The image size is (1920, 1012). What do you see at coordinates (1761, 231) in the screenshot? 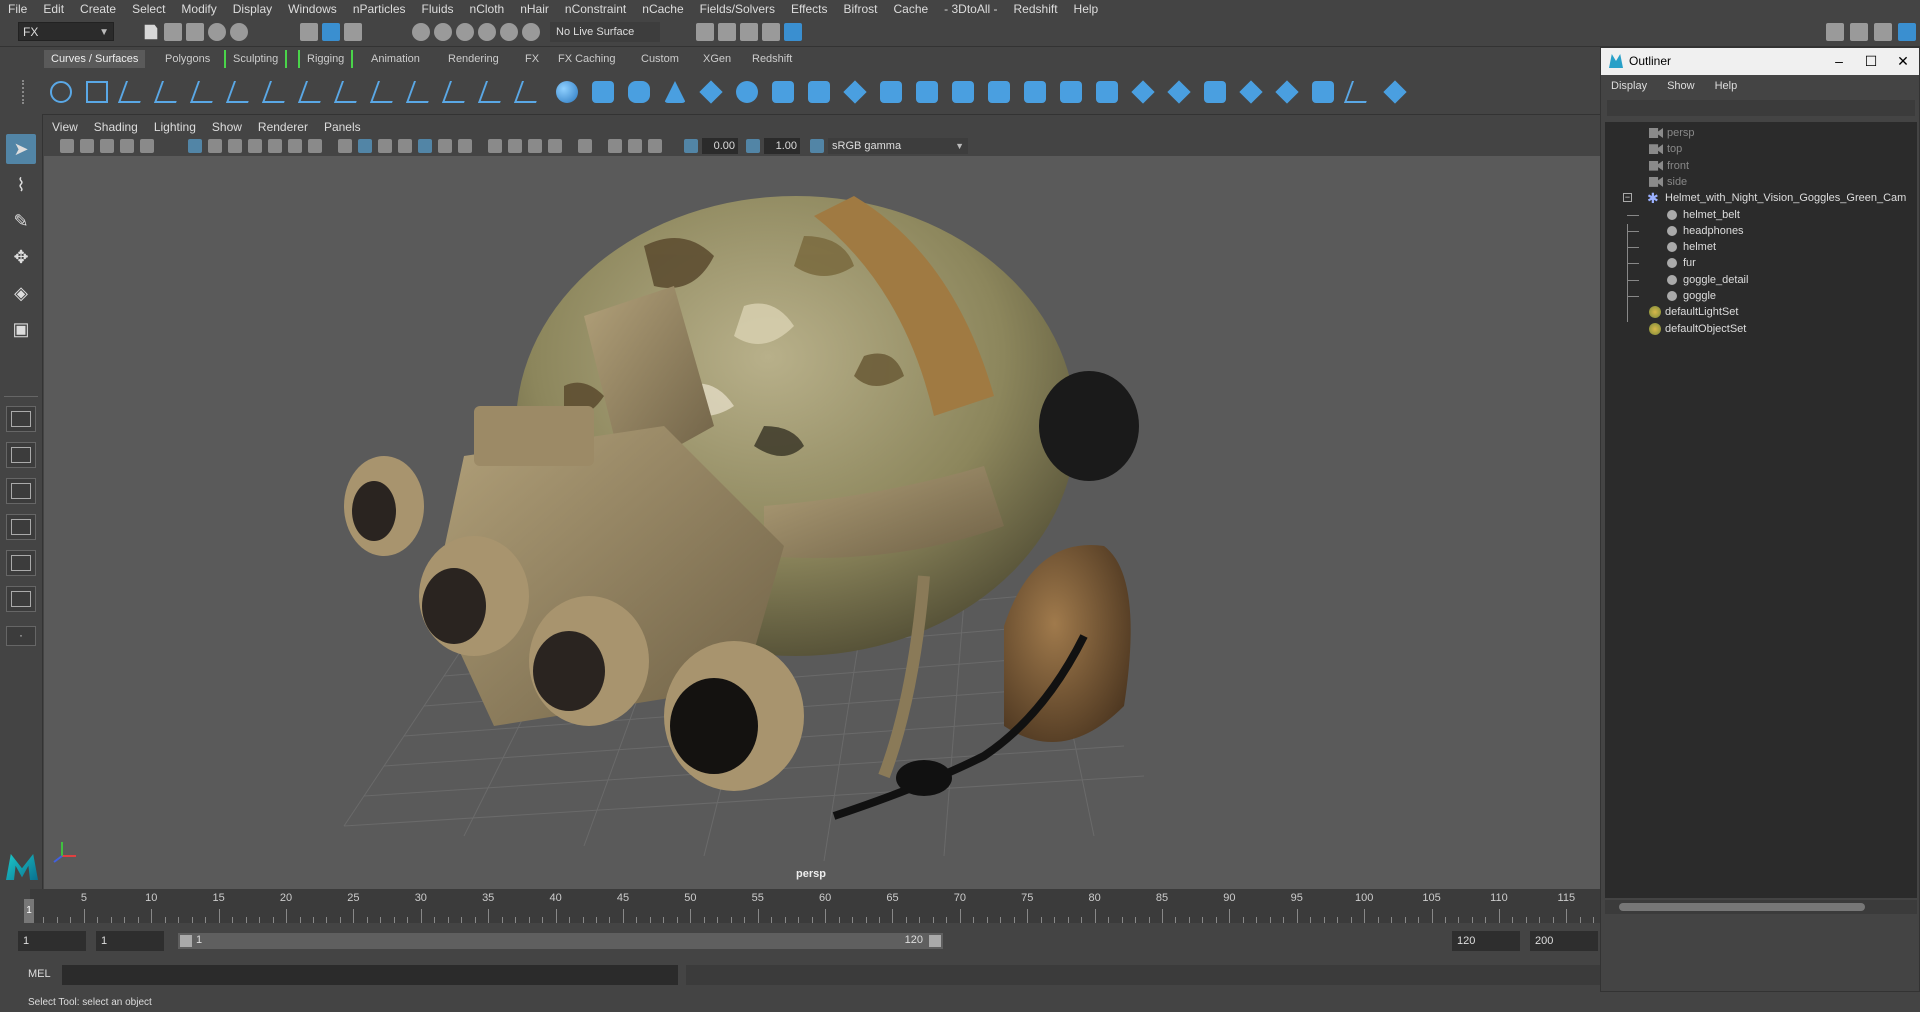
I see `outliner-mesh-headphones: headphones` at bounding box center [1761, 231].